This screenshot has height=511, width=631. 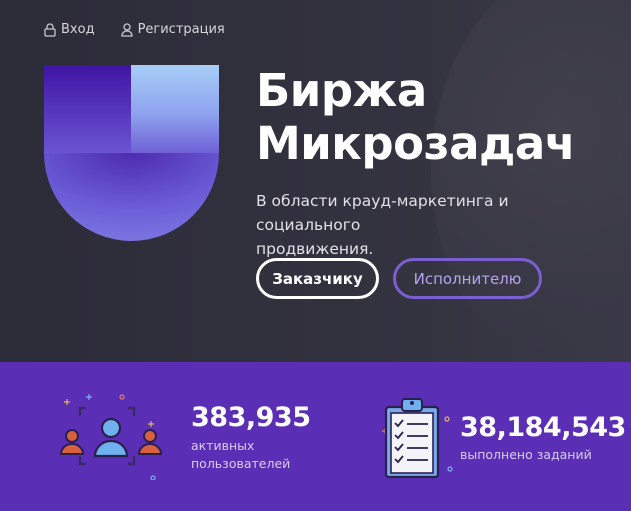 What do you see at coordinates (317, 278) in the screenshot?
I see `customer-button: Заказчику` at bounding box center [317, 278].